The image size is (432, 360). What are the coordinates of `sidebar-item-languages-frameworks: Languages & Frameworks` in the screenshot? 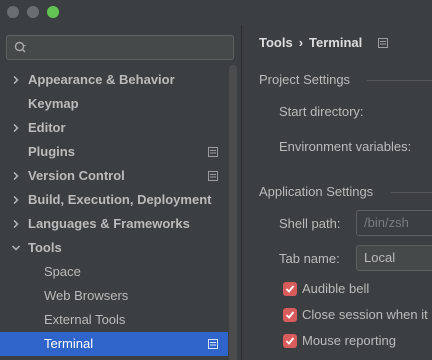 It's located at (114, 224).